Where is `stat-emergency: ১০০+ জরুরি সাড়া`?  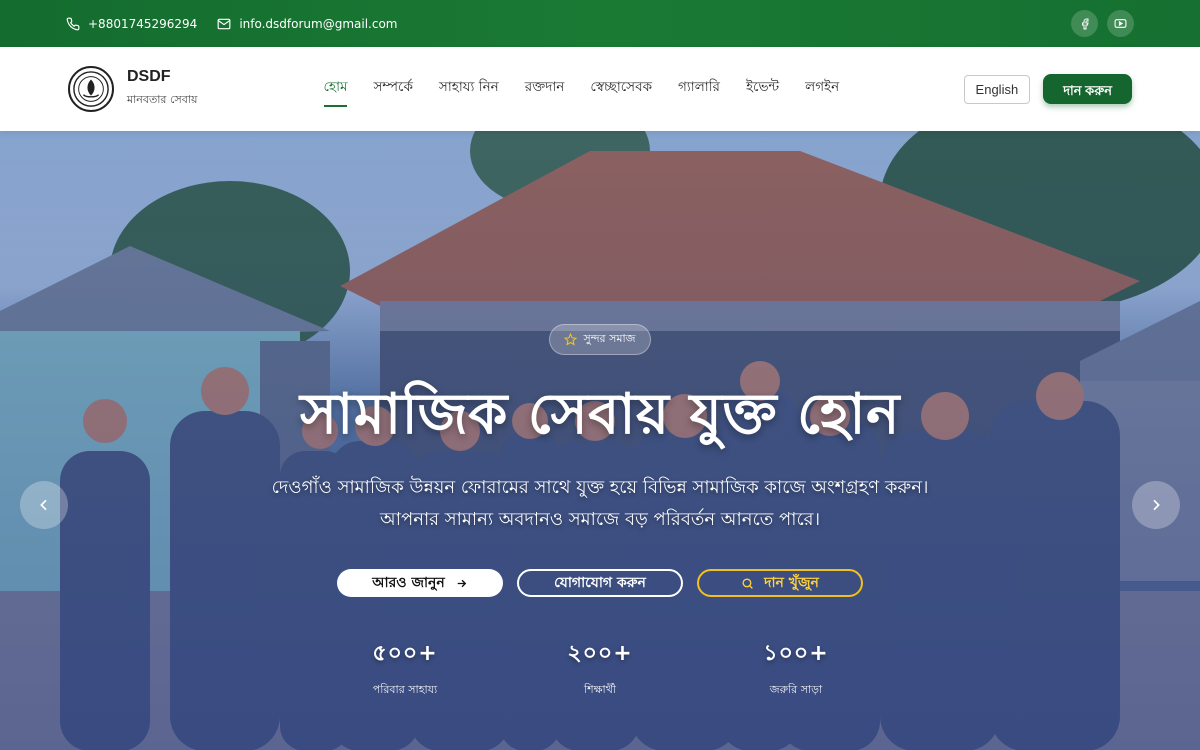
stat-emergency: ১০০+ জরুরি সাড়া is located at coordinates (796, 668).